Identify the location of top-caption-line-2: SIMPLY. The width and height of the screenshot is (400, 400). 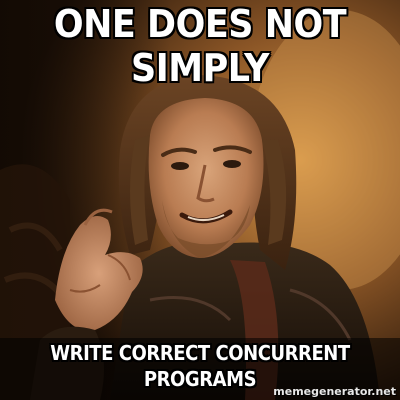
(200, 68).